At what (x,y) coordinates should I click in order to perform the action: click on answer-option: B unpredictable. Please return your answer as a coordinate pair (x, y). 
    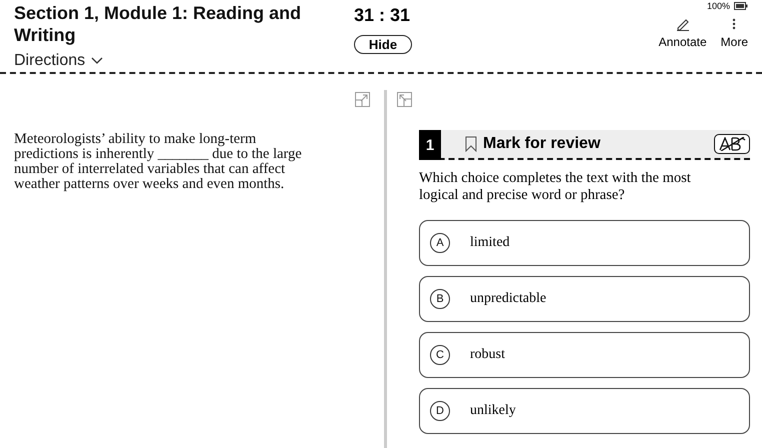
    Looking at the image, I should click on (584, 299).